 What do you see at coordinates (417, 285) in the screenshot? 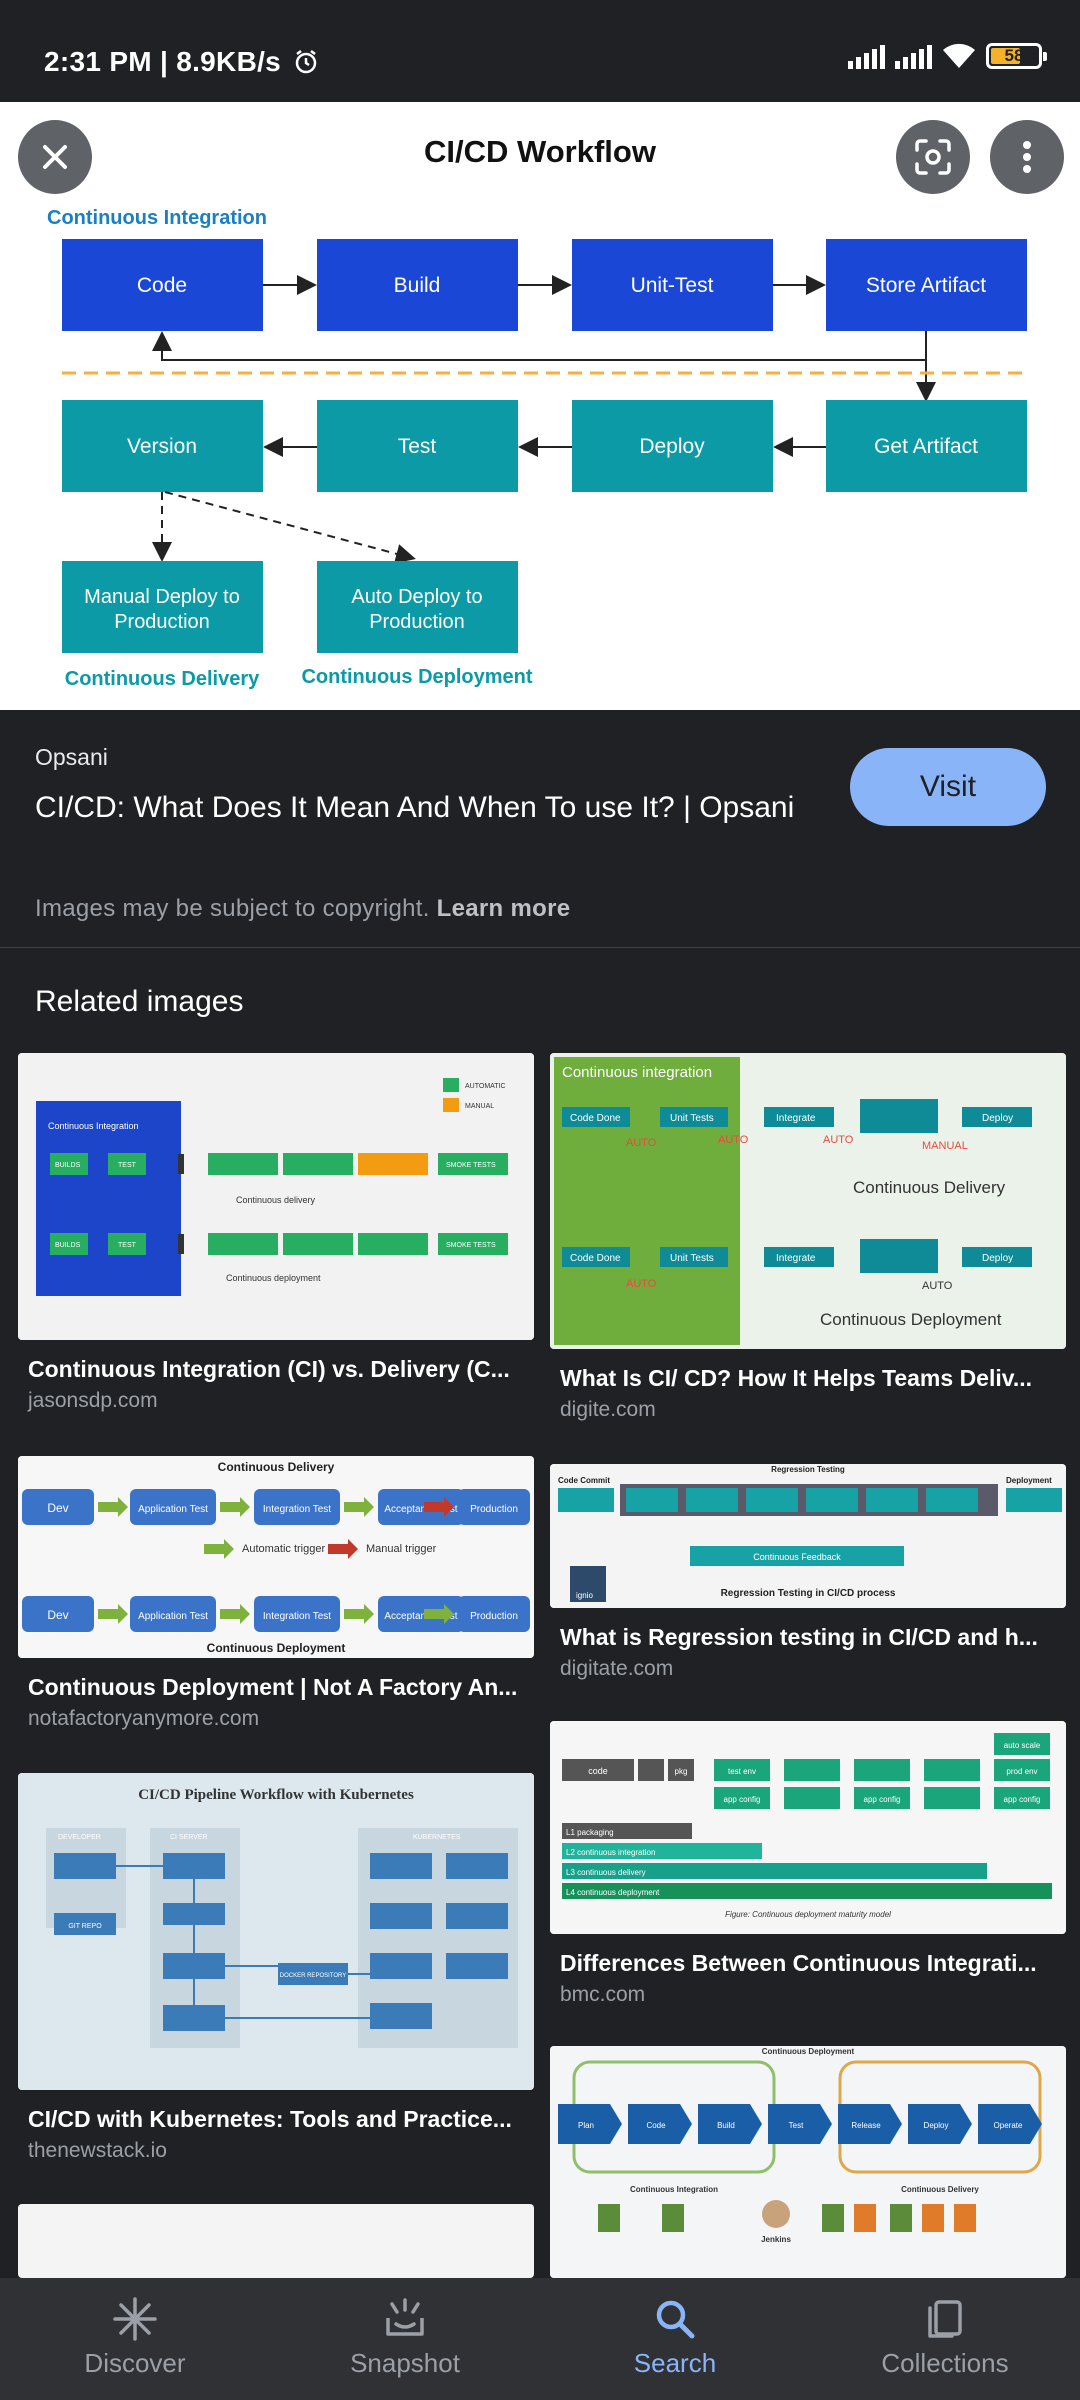
I see `box-build: Build` at bounding box center [417, 285].